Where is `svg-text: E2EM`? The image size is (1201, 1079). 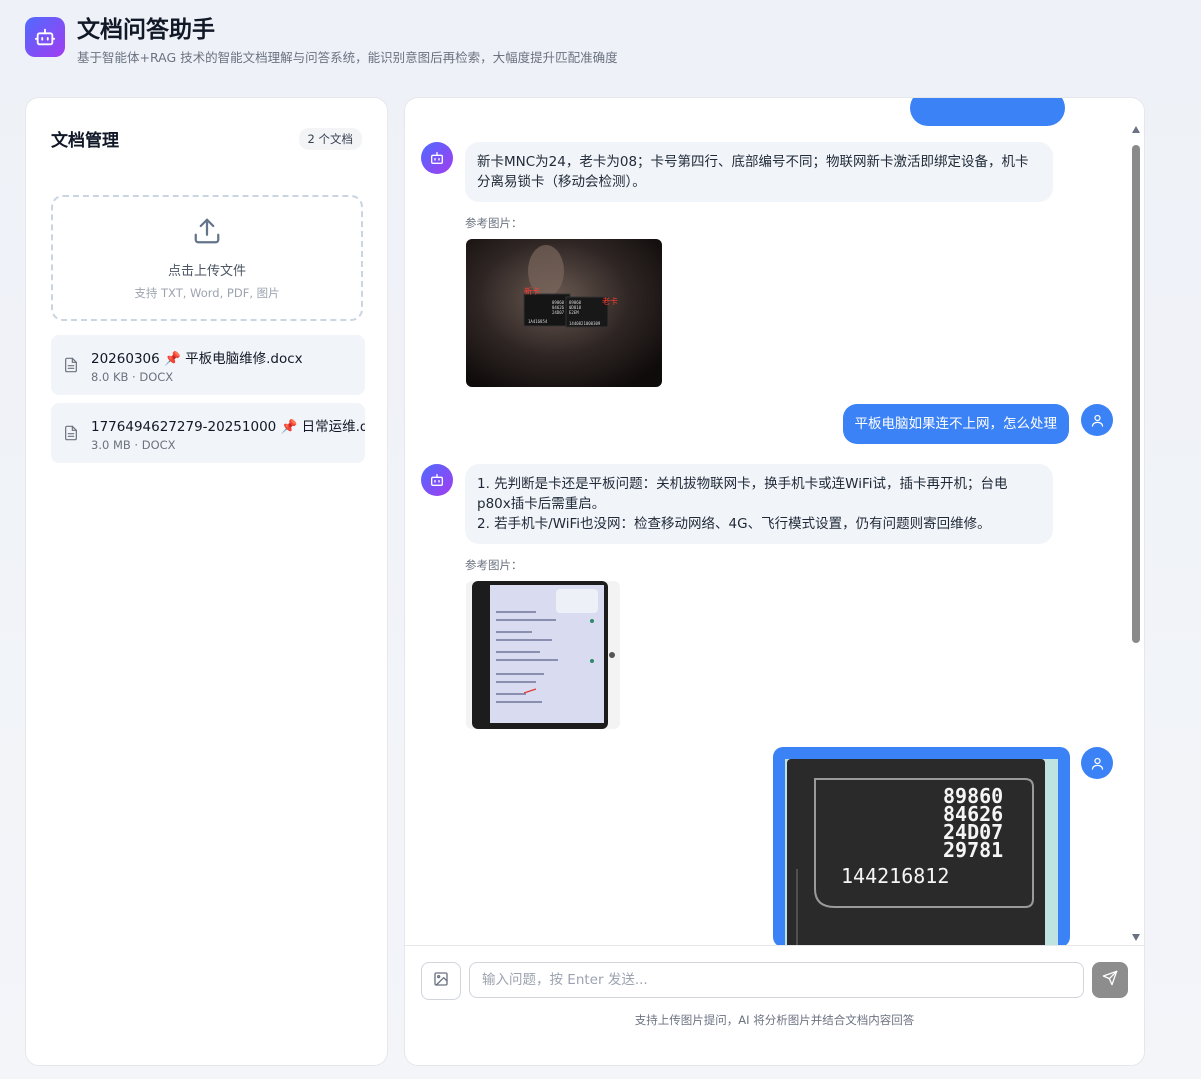
svg-text: E2EM is located at coordinates (574, 312).